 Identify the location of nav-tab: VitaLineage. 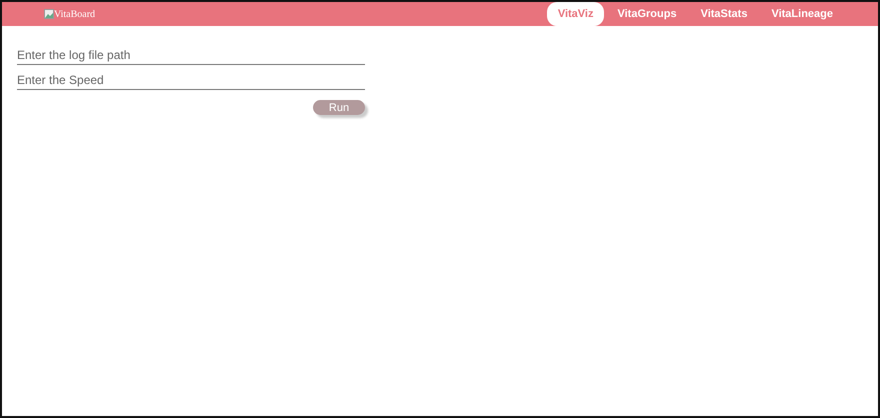
(802, 14).